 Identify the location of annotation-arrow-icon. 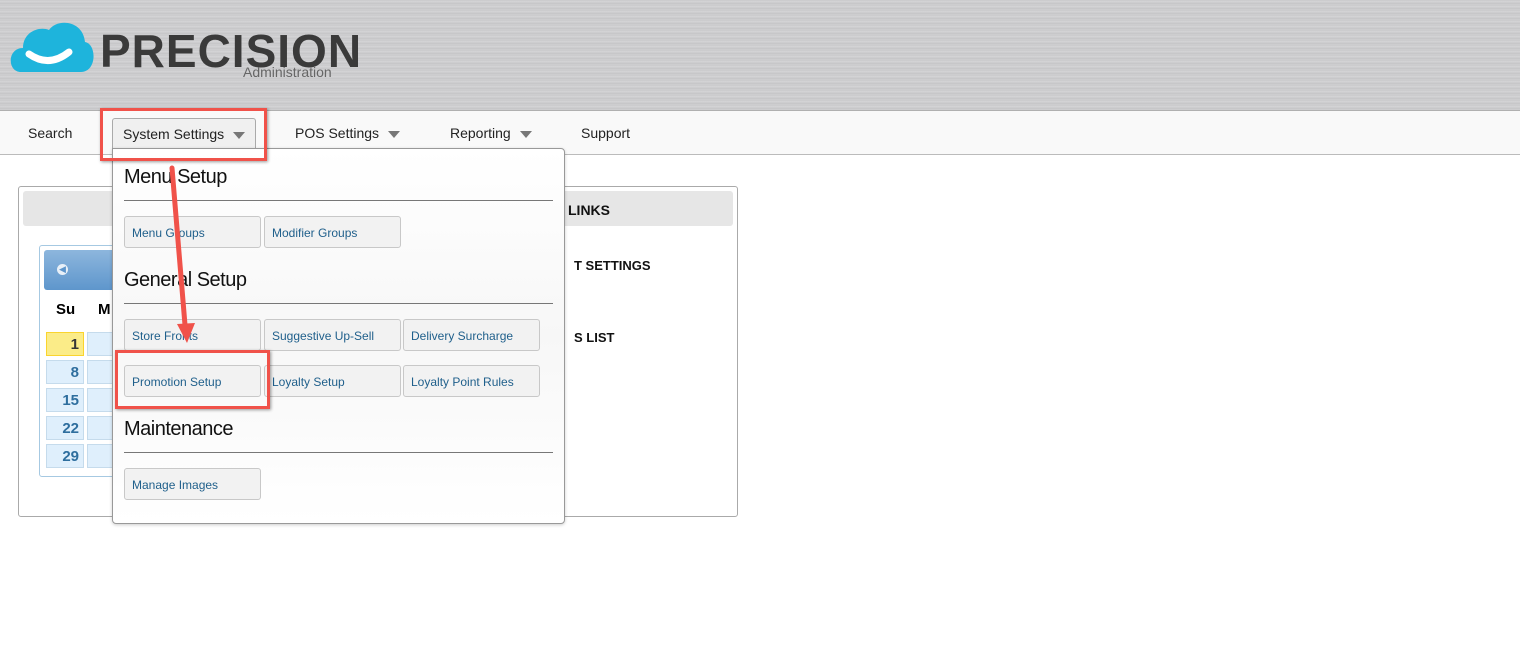
(182, 254).